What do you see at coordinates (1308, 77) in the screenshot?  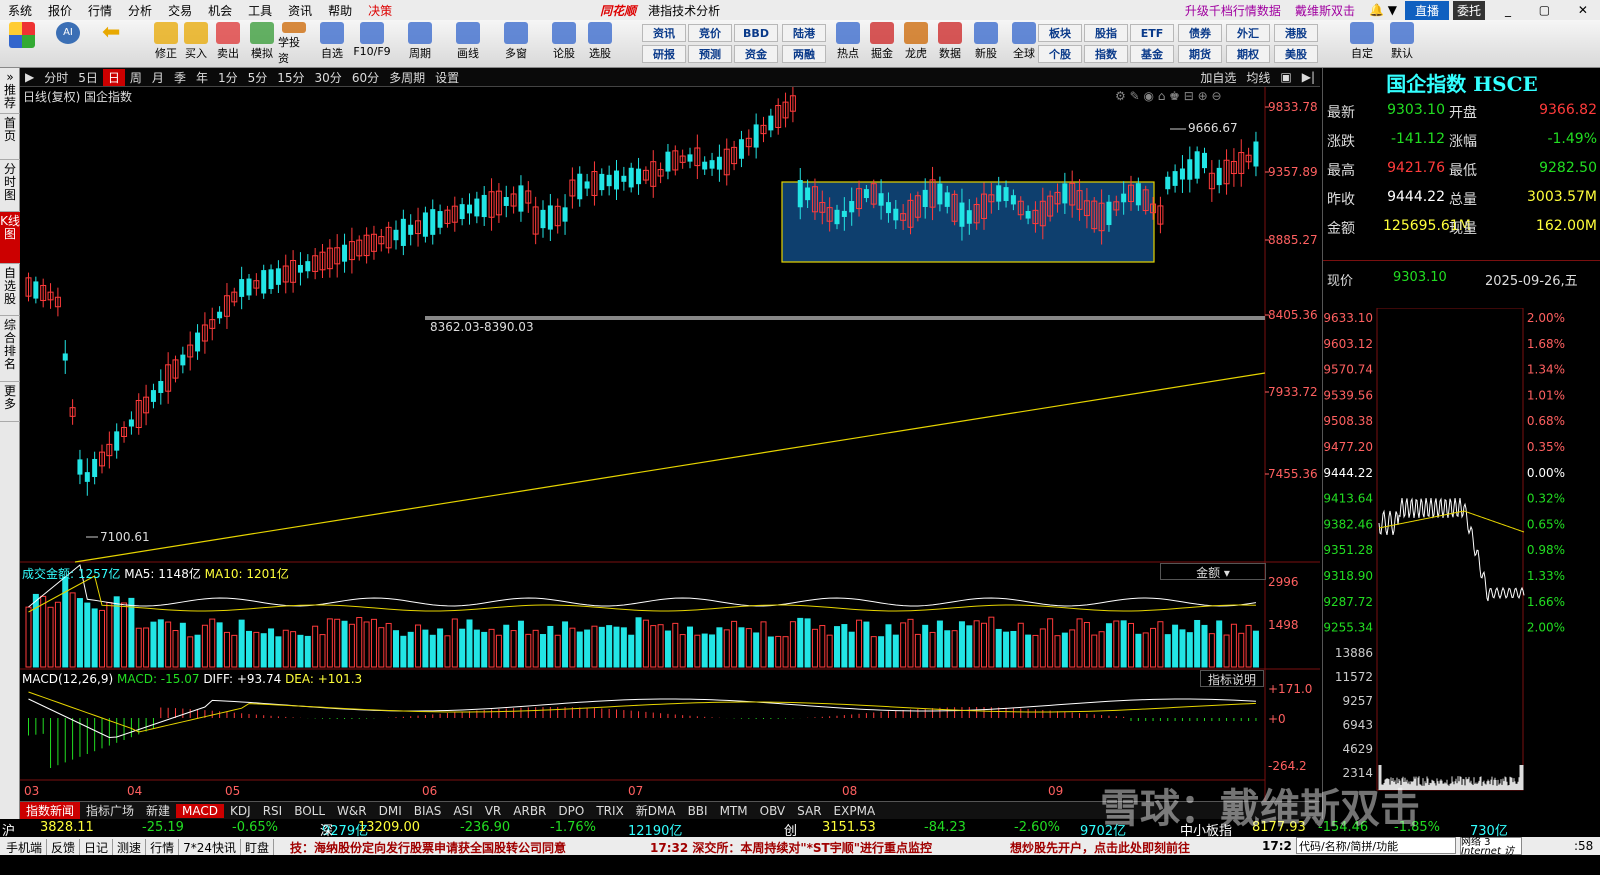 I see `collapse-icon: ▶|` at bounding box center [1308, 77].